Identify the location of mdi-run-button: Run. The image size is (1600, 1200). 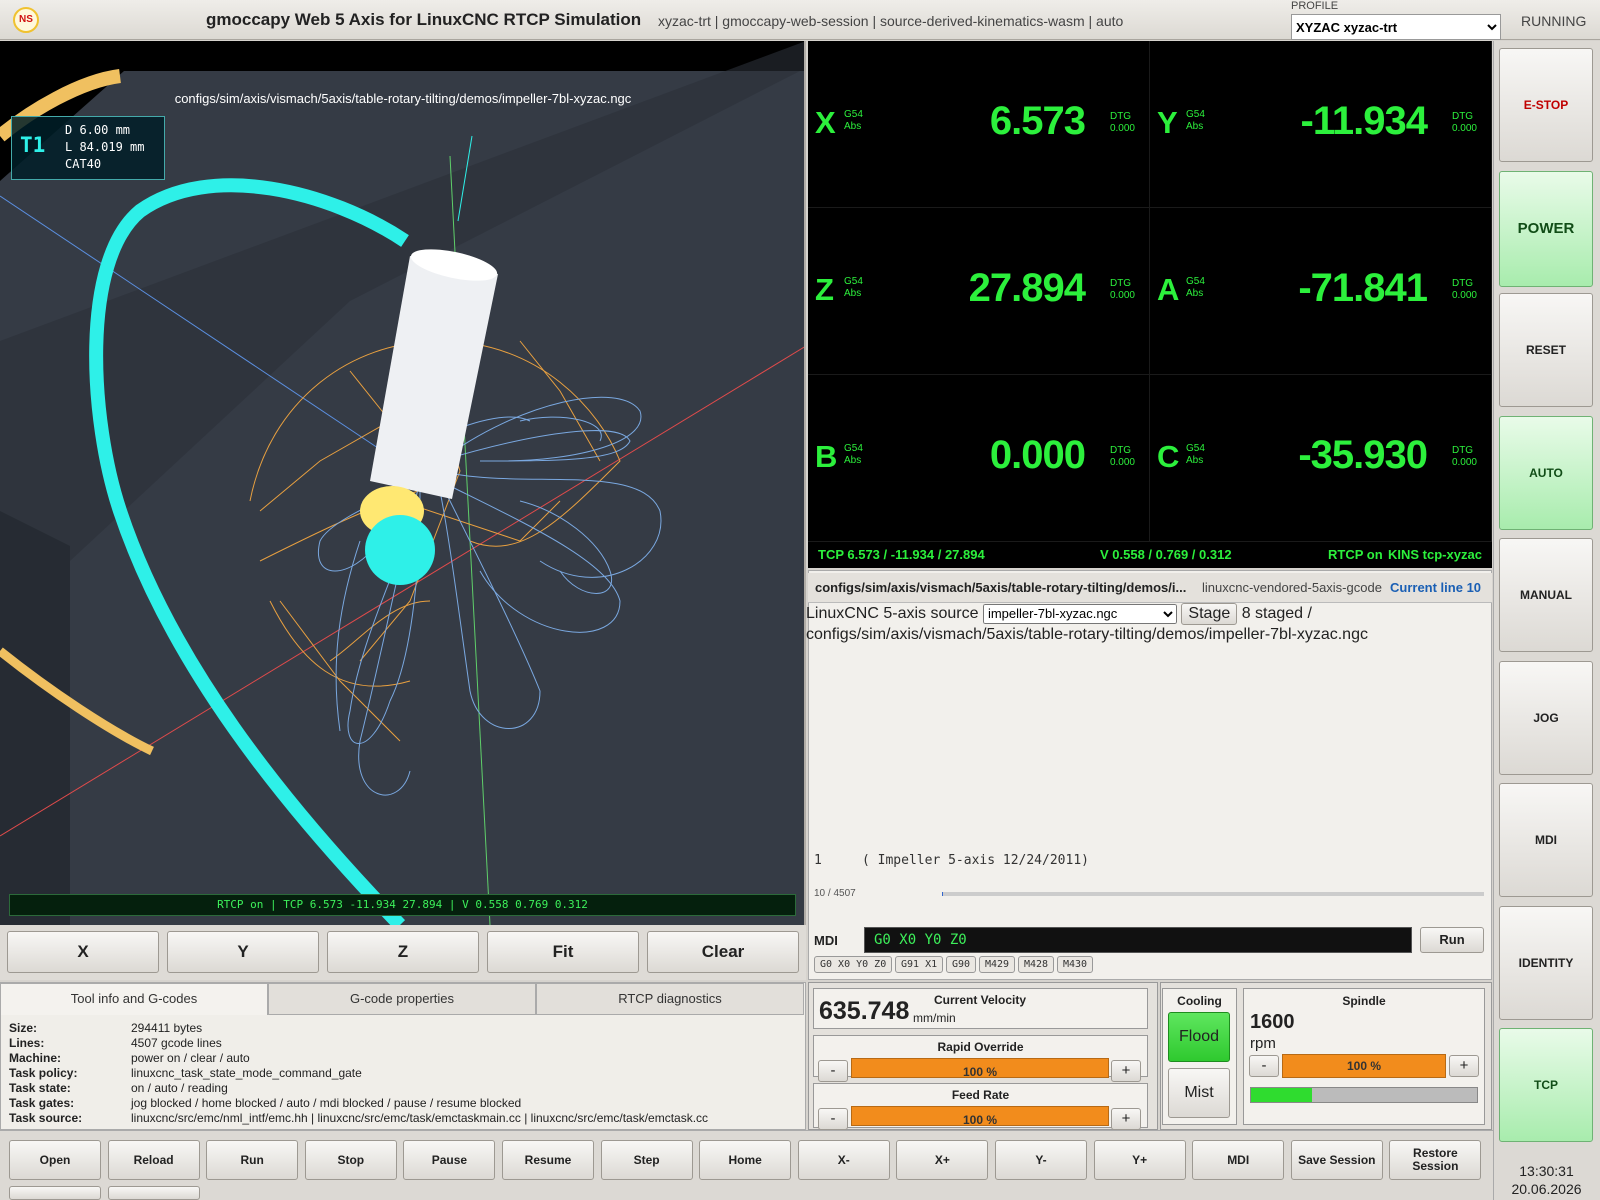
(1452, 940).